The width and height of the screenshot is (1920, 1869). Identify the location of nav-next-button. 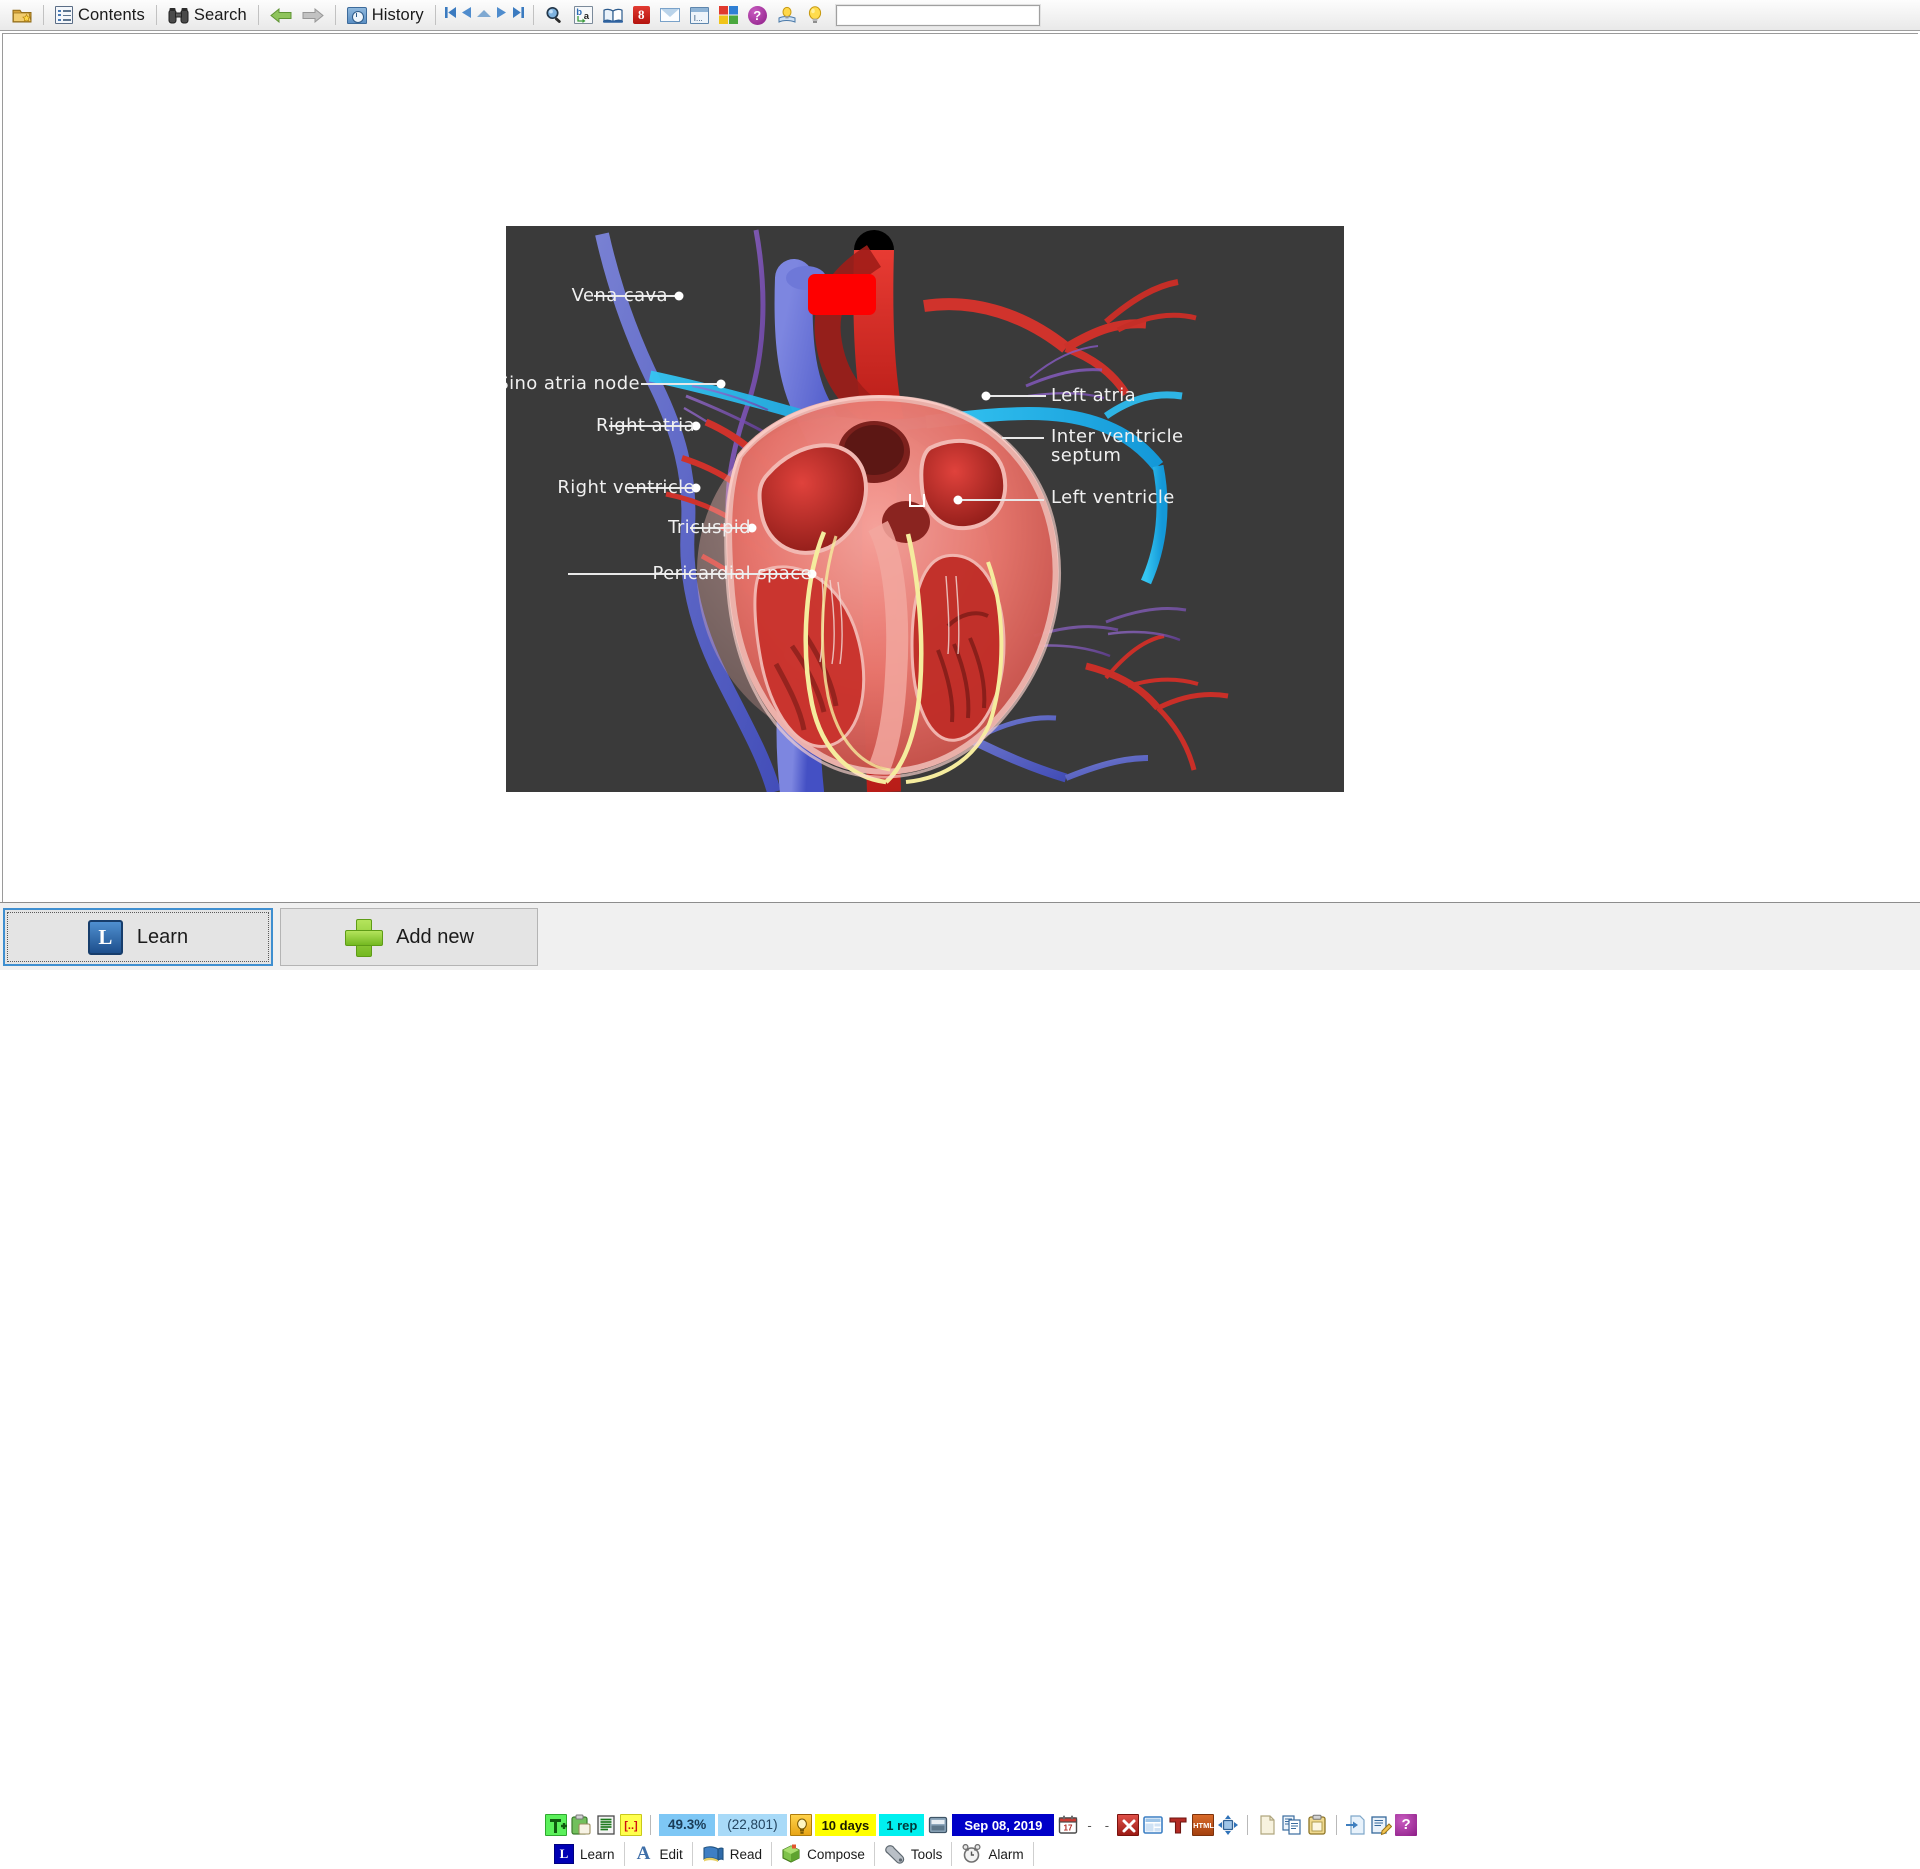
(501, 15).